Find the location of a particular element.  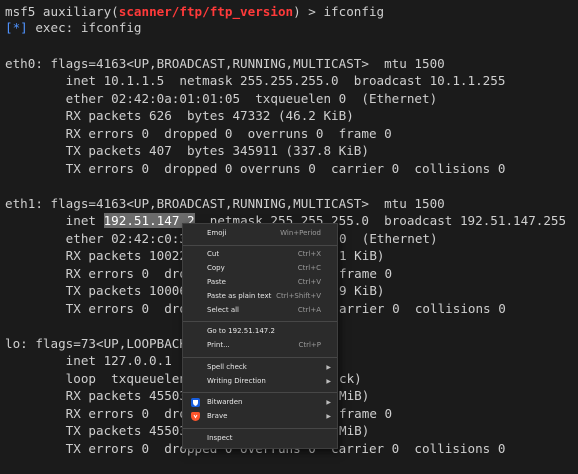

lo-rx-errors-line: RX errors 0 dro is located at coordinates (96, 413).